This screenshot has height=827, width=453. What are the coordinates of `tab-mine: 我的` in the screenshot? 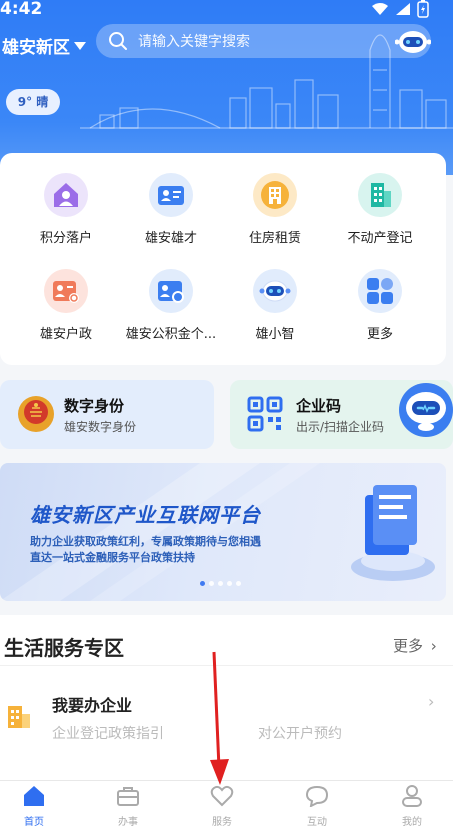 It's located at (412, 806).